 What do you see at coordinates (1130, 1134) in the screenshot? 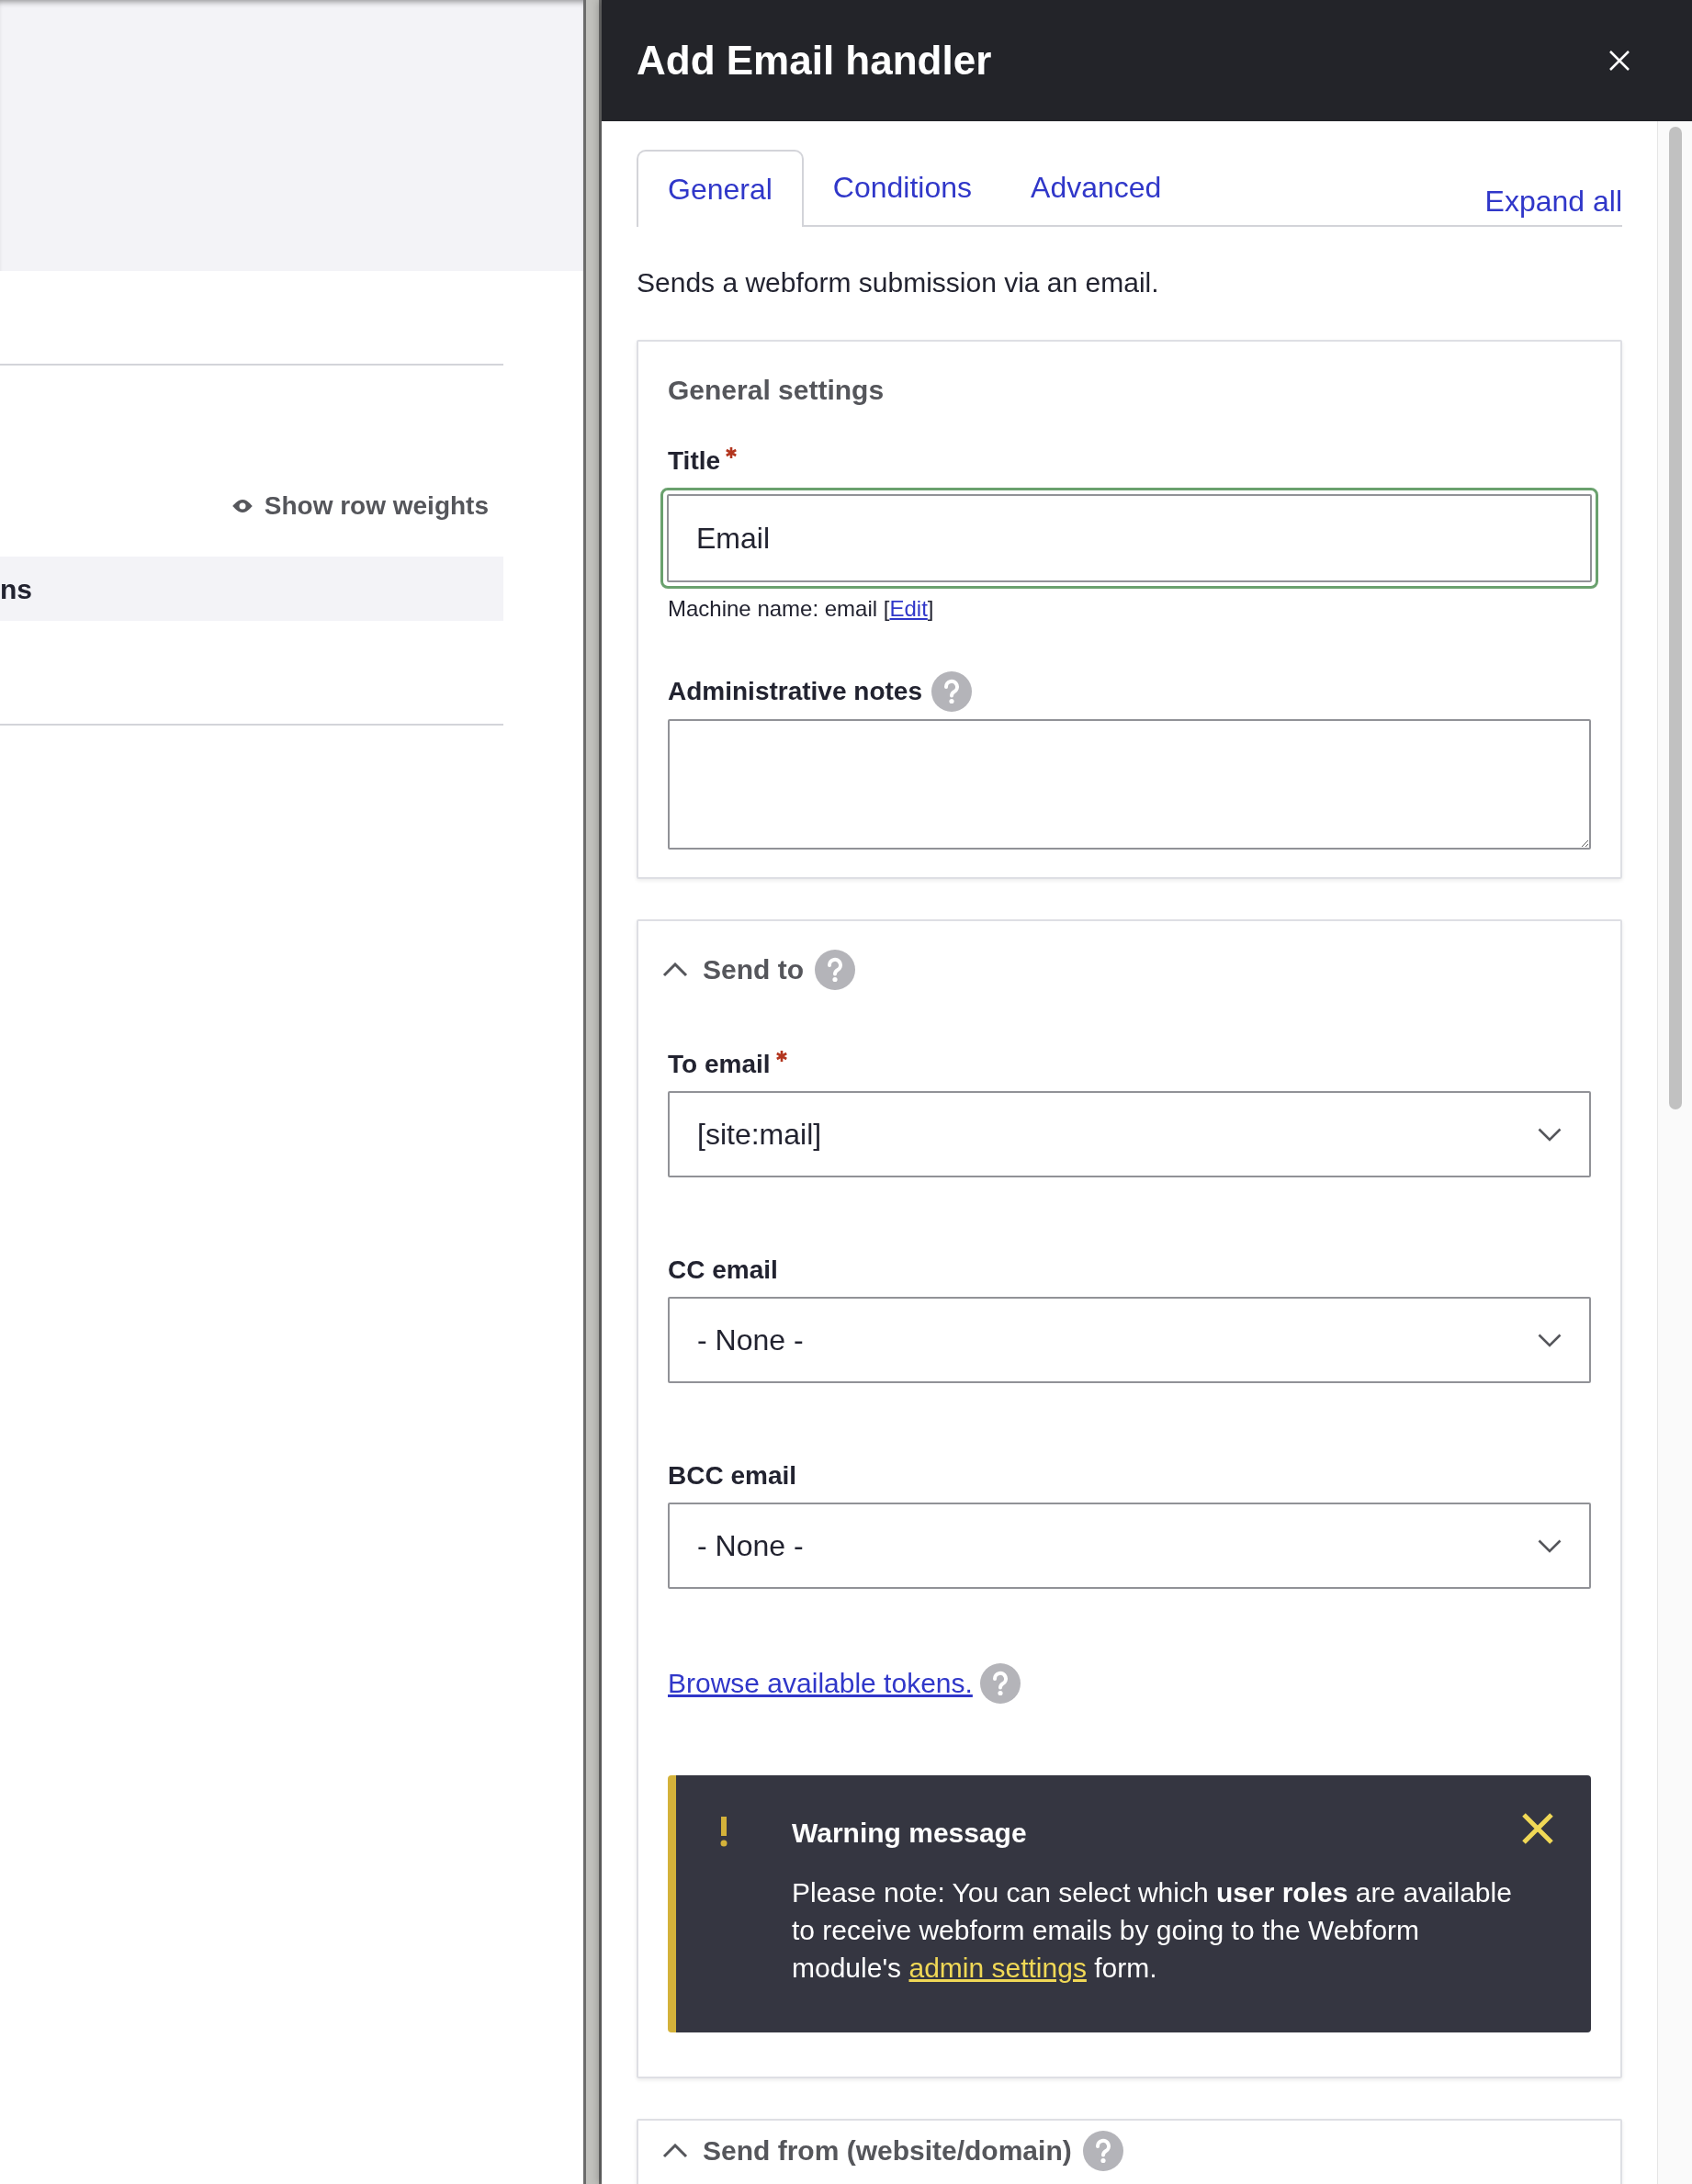
I see `select-field: [site:mail]` at bounding box center [1130, 1134].